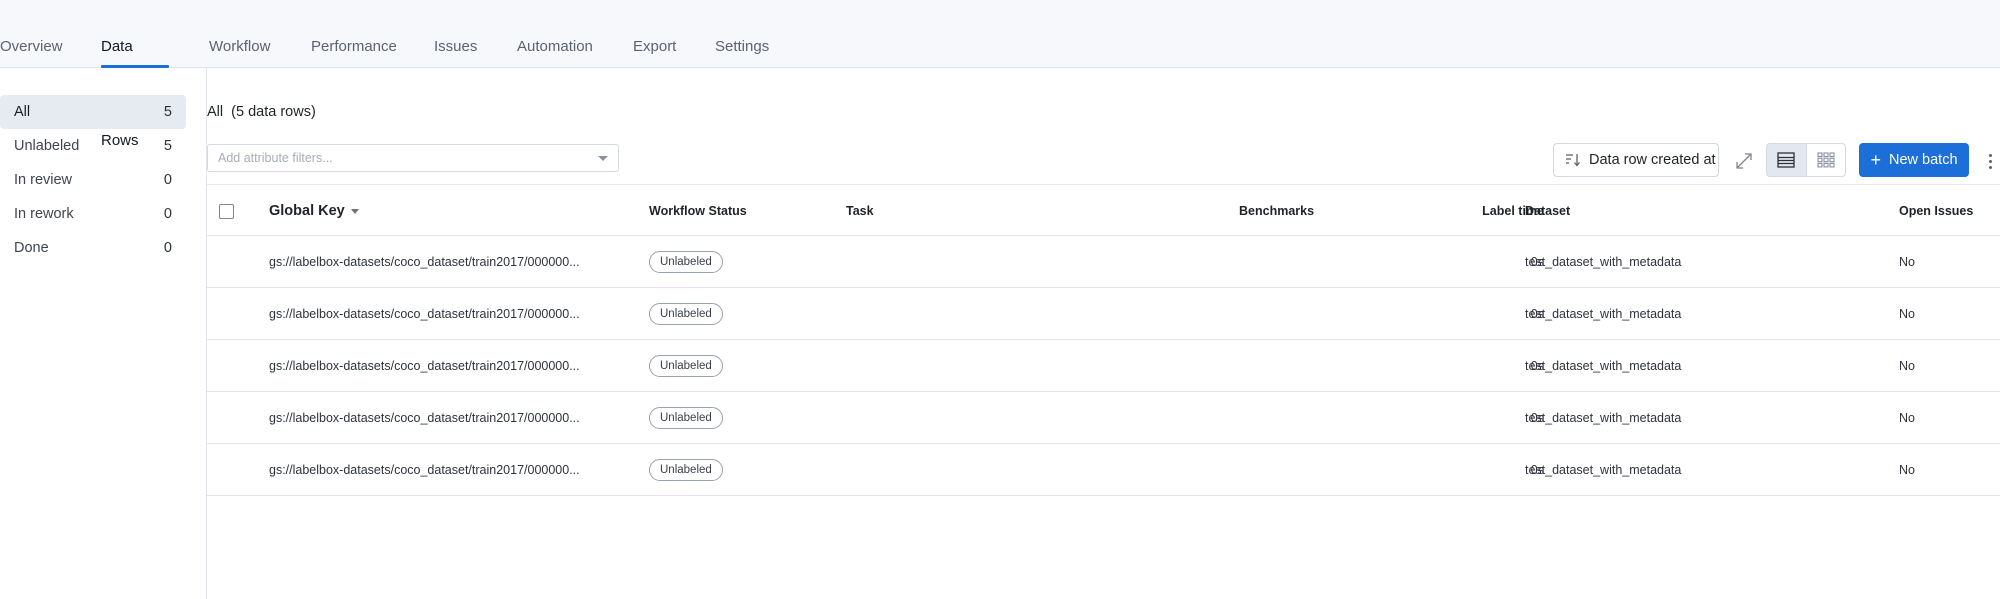 Image resolution: width=2000 pixels, height=599 pixels. Describe the element at coordinates (745, 34) in the screenshot. I see `tab-settings: Settings` at that location.